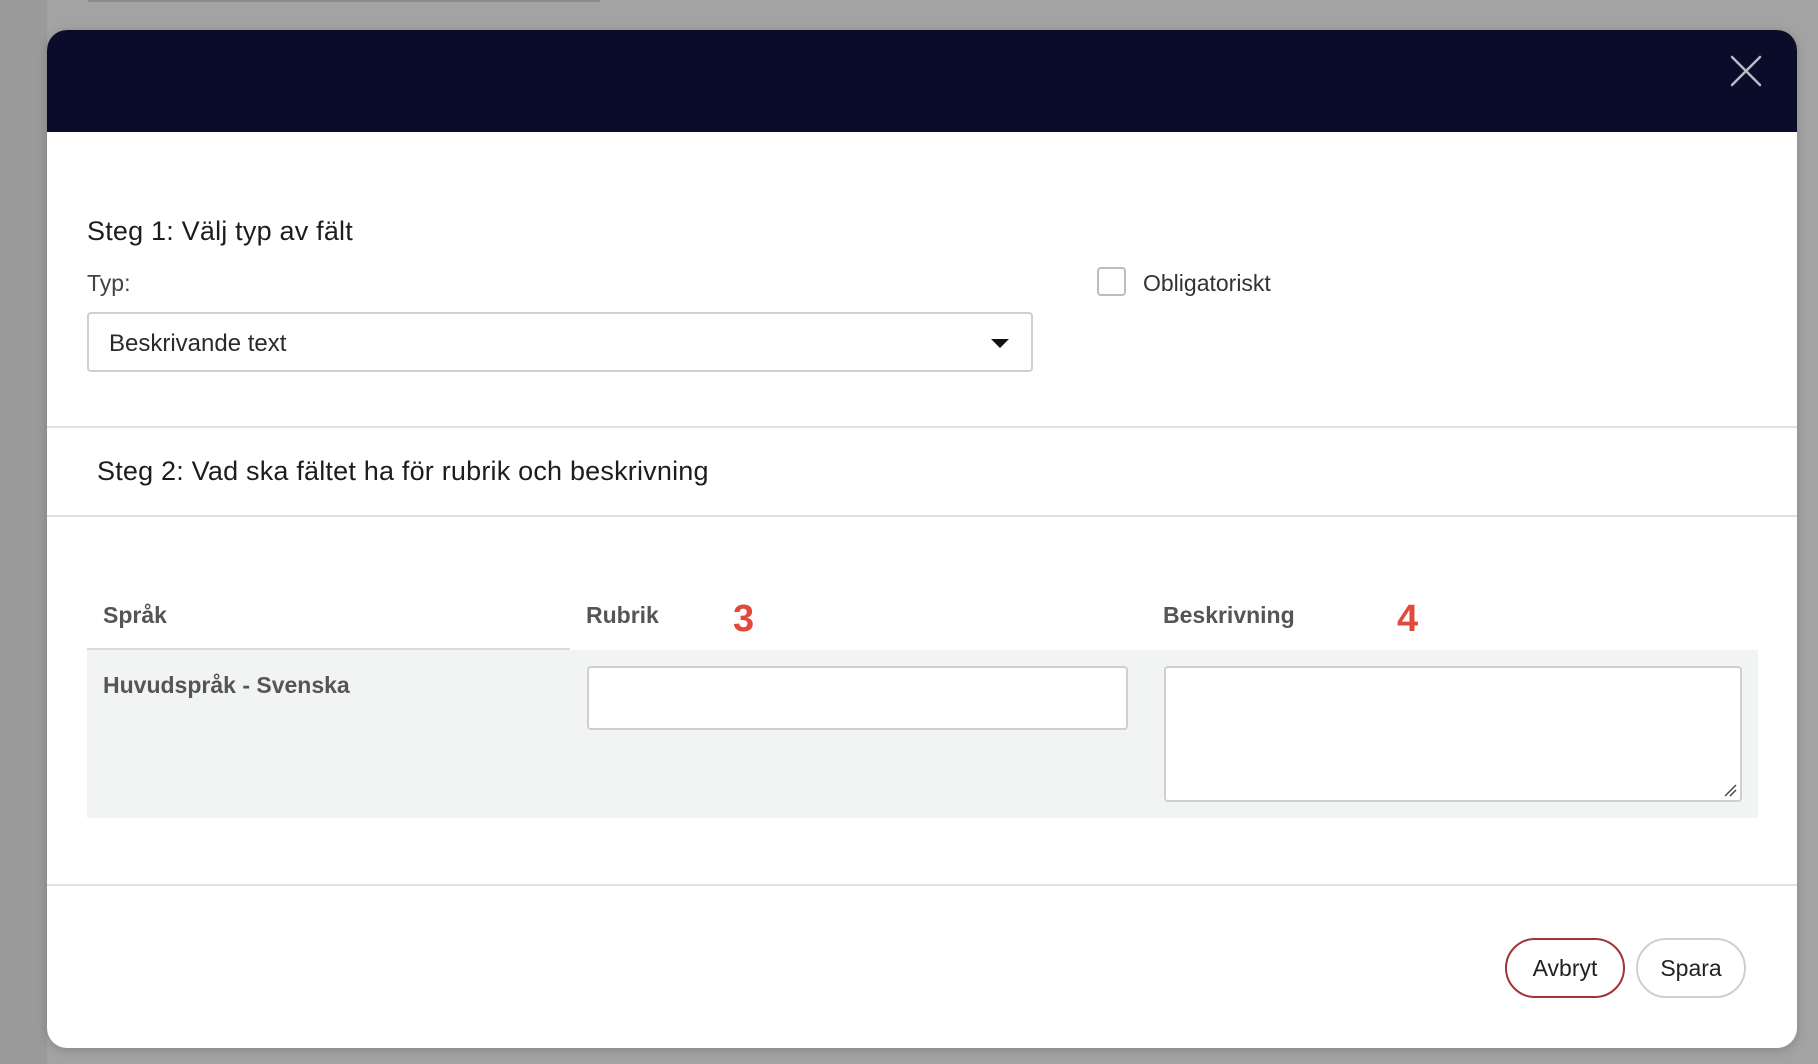 This screenshot has height=1064, width=1818. I want to click on marker-description: 4, so click(1408, 619).